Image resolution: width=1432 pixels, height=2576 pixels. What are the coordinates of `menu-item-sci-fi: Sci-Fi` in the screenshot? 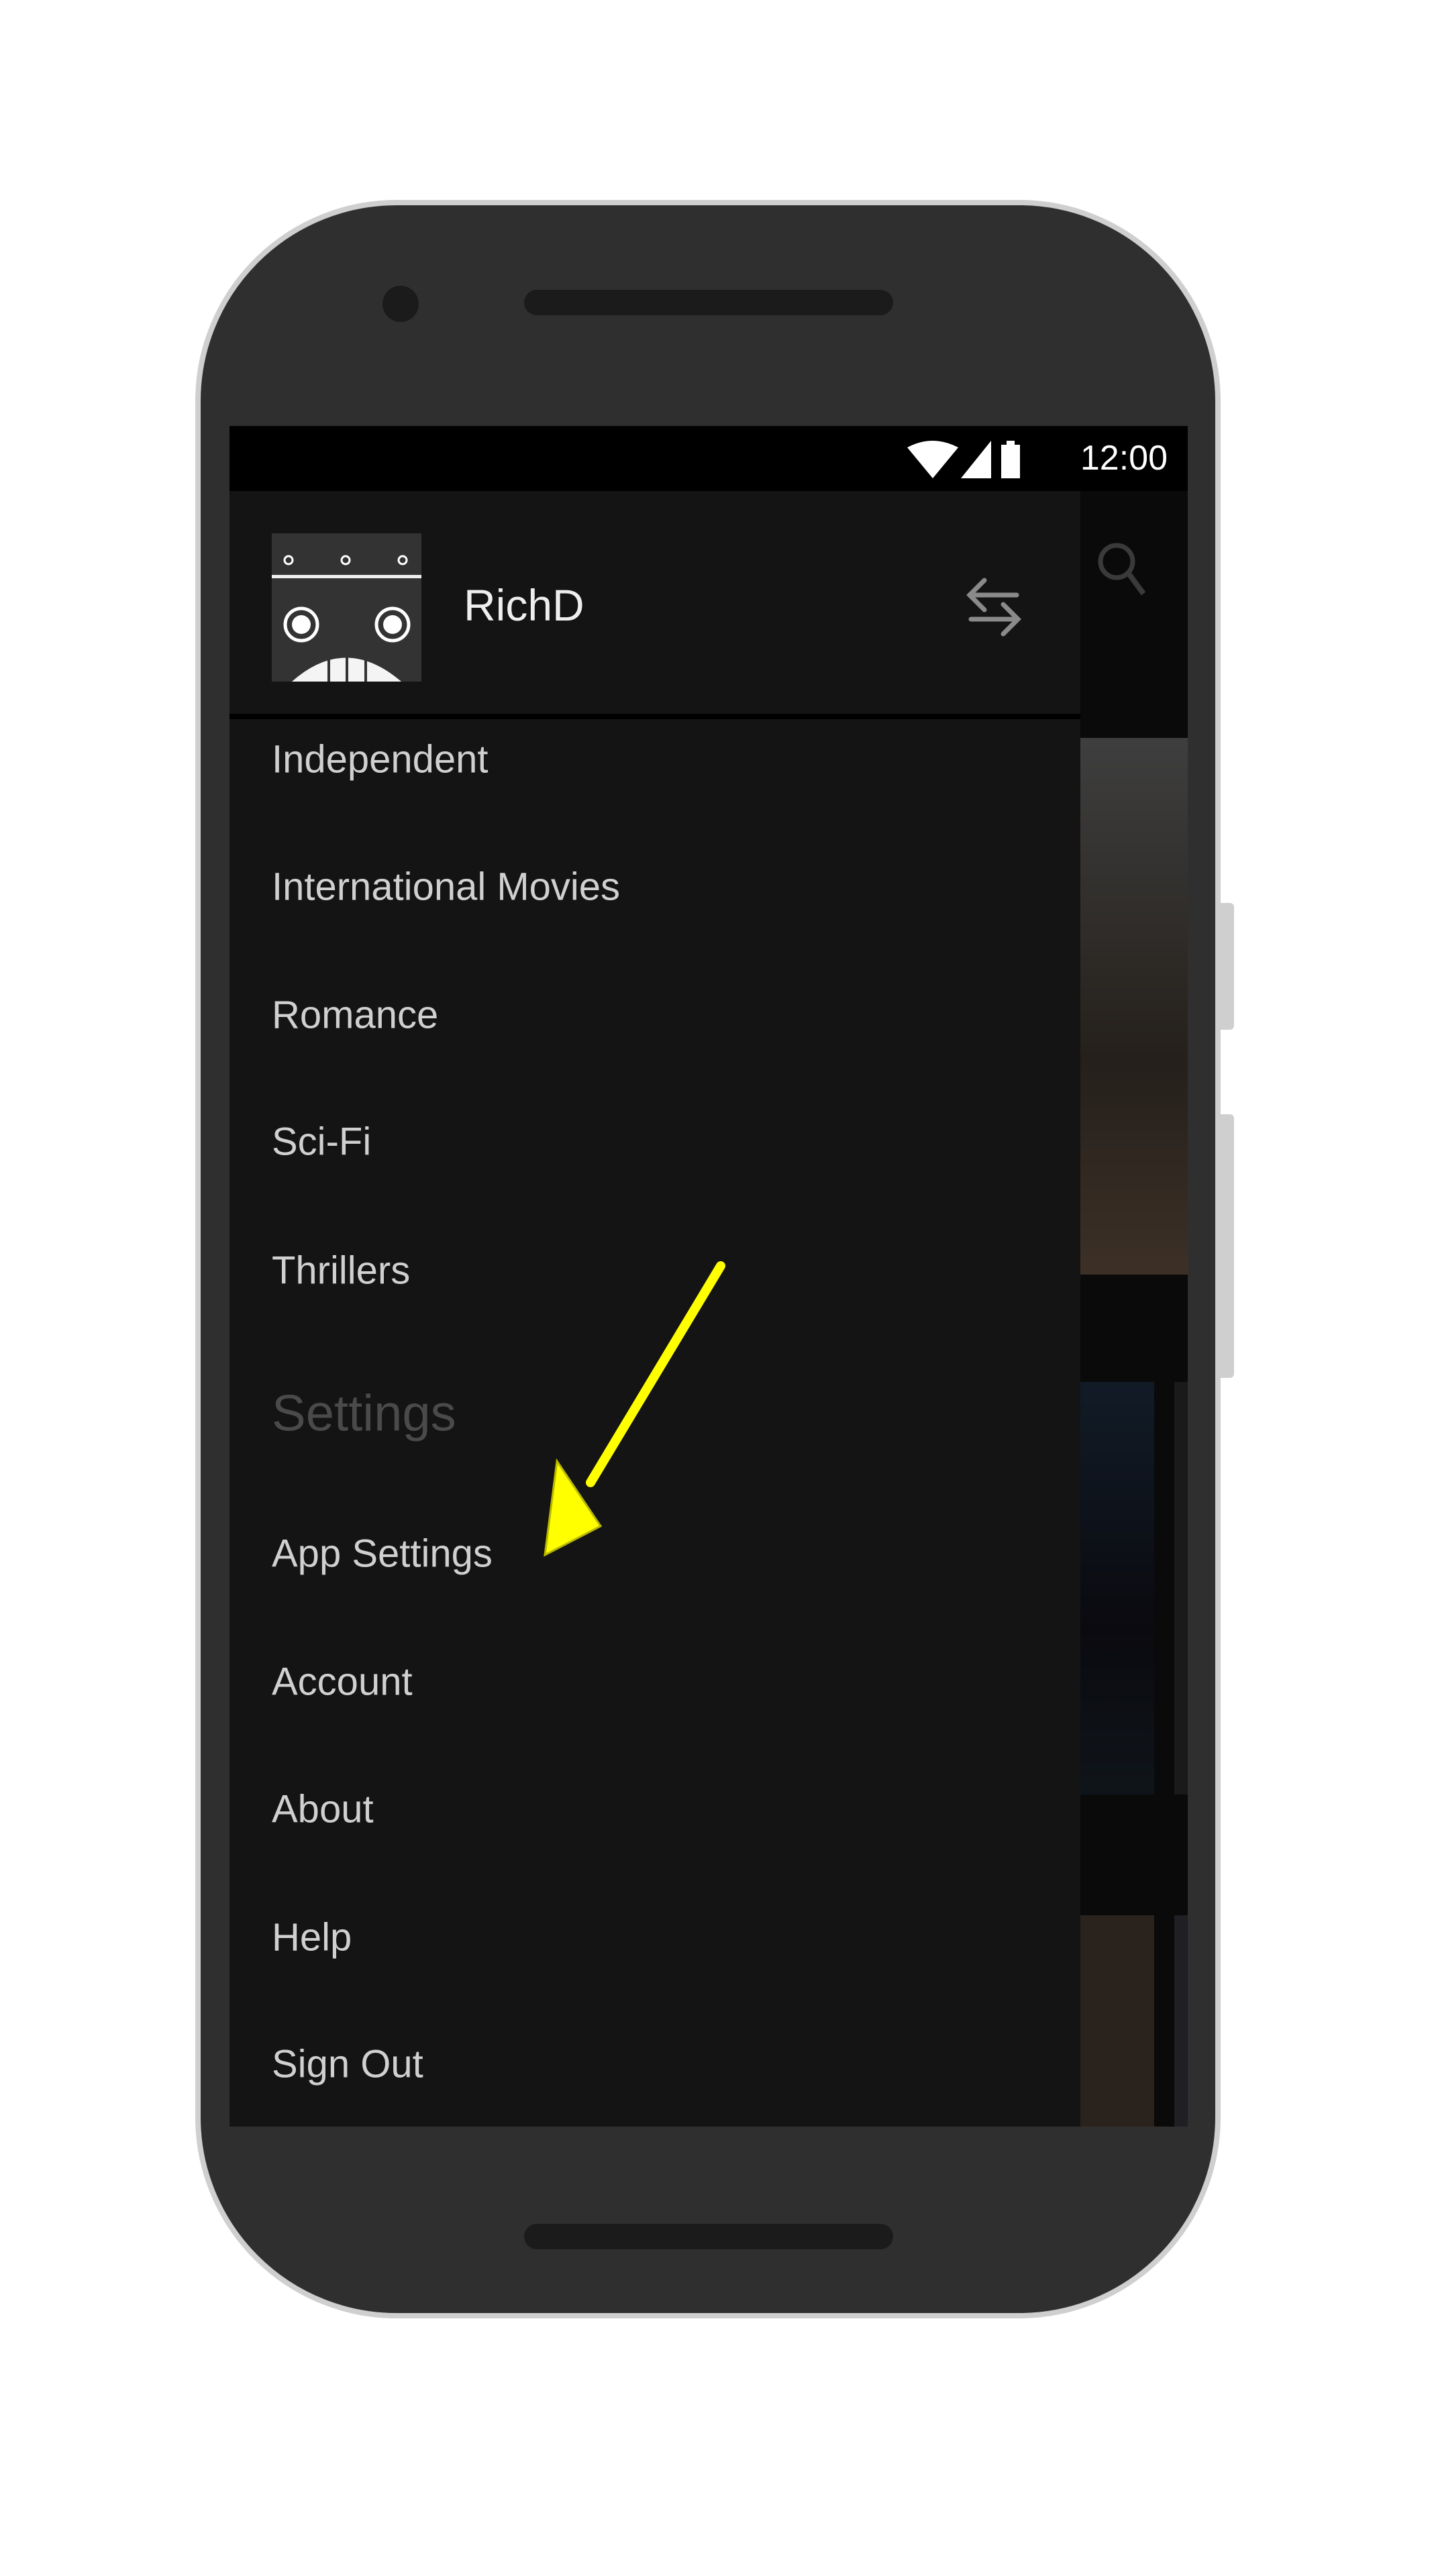 It's located at (321, 1142).